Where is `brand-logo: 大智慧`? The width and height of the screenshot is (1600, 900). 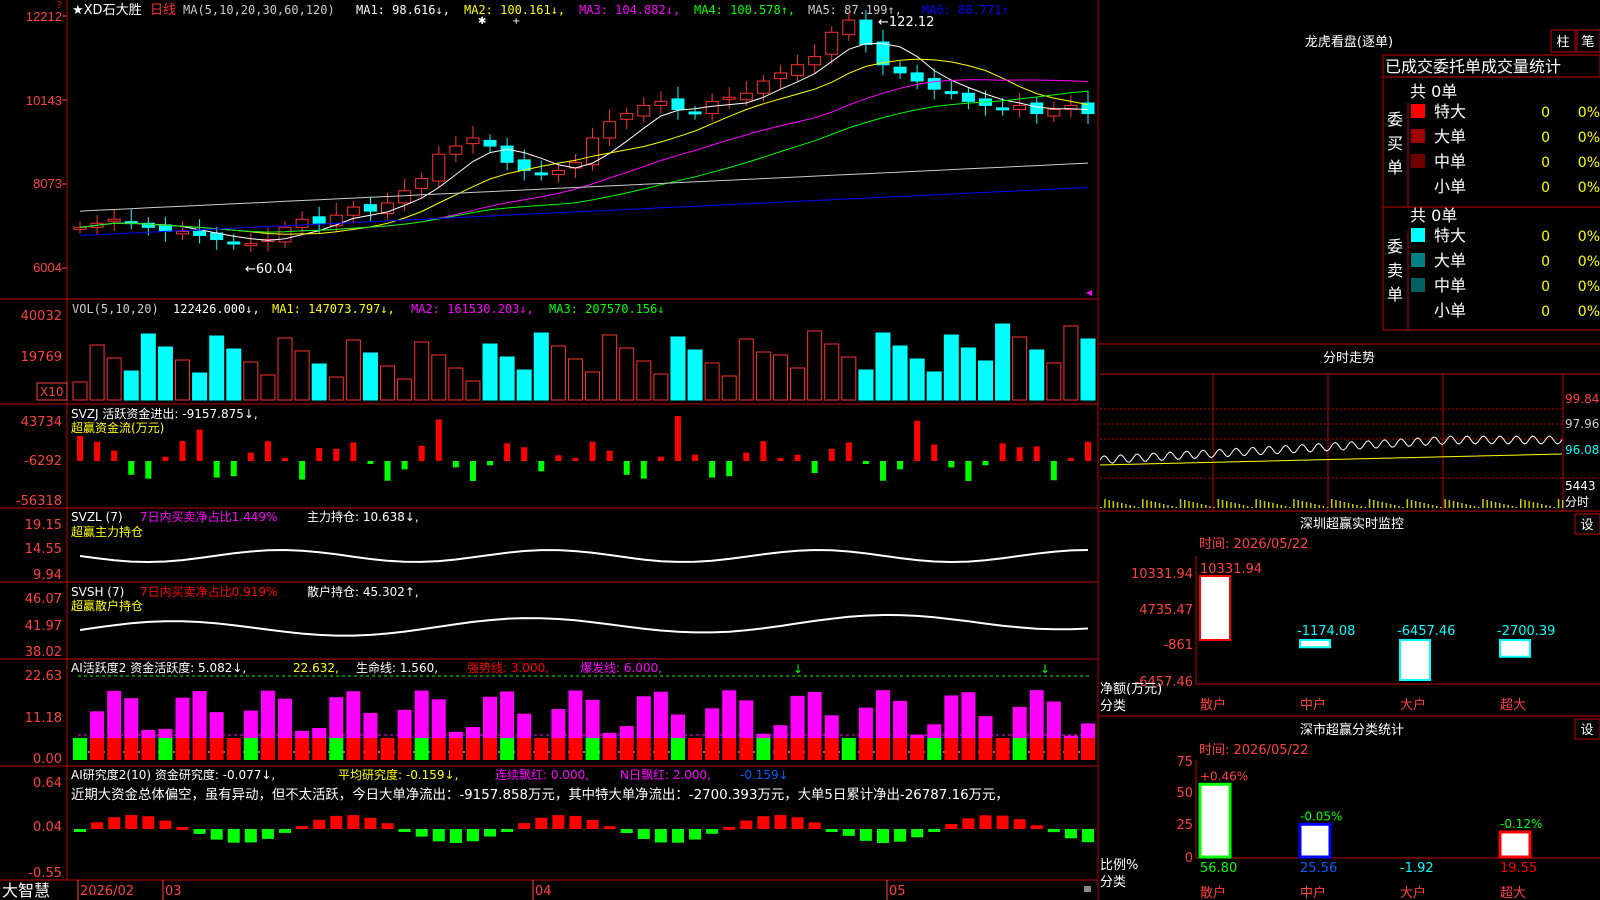
brand-logo: 大智慧 is located at coordinates (26, 890).